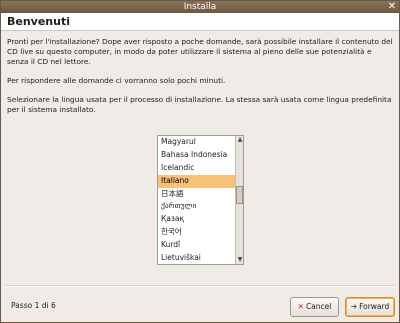  I want to click on language-item: 한국어, so click(197, 232).